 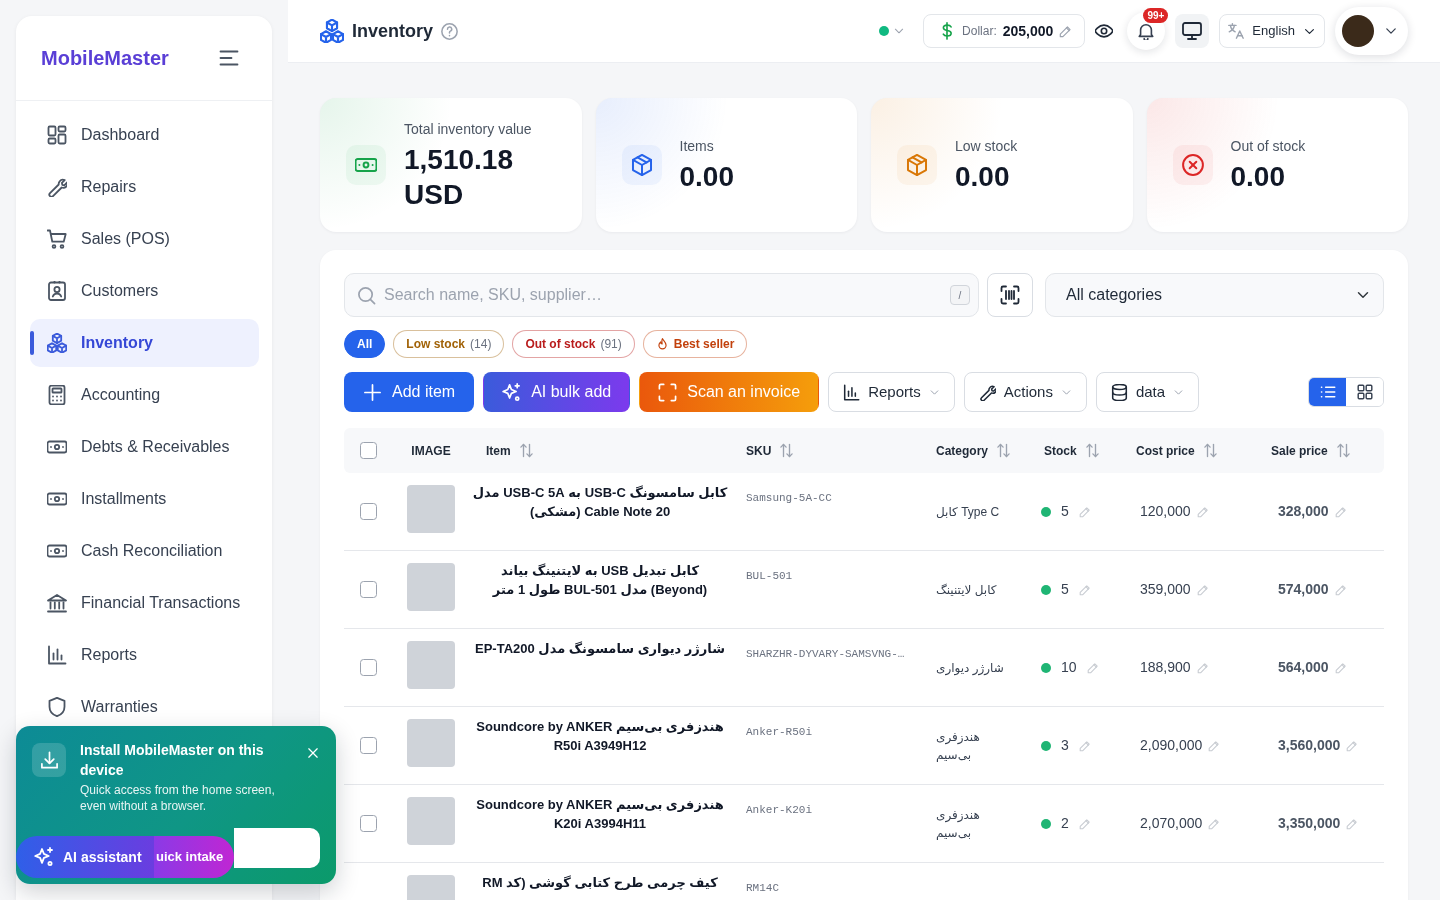 What do you see at coordinates (144, 655) in the screenshot?
I see `sidebar-item: Reports` at bounding box center [144, 655].